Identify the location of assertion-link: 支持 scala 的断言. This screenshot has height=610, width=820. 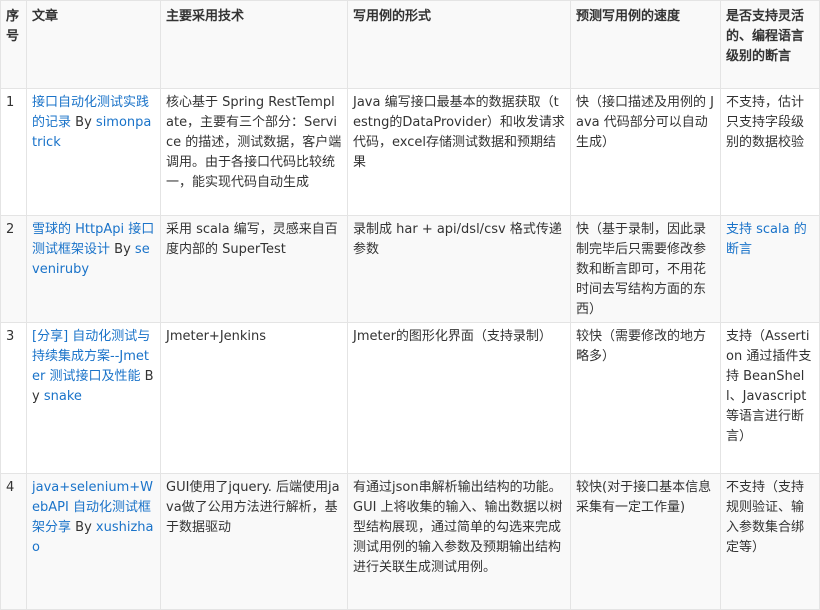
(766, 239).